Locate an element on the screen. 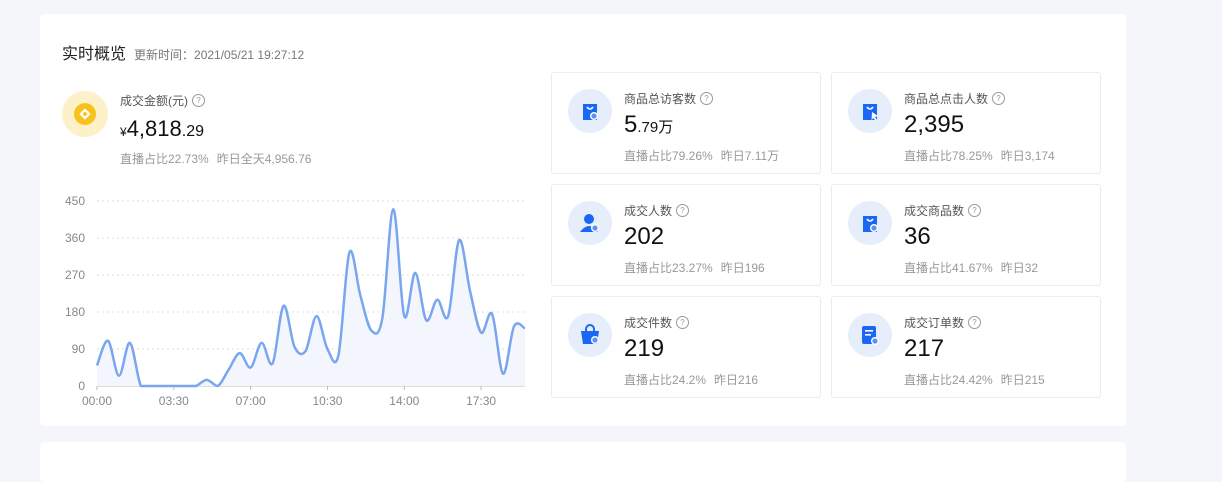  metric-live-share: 直播占比24.42% is located at coordinates (948, 380).